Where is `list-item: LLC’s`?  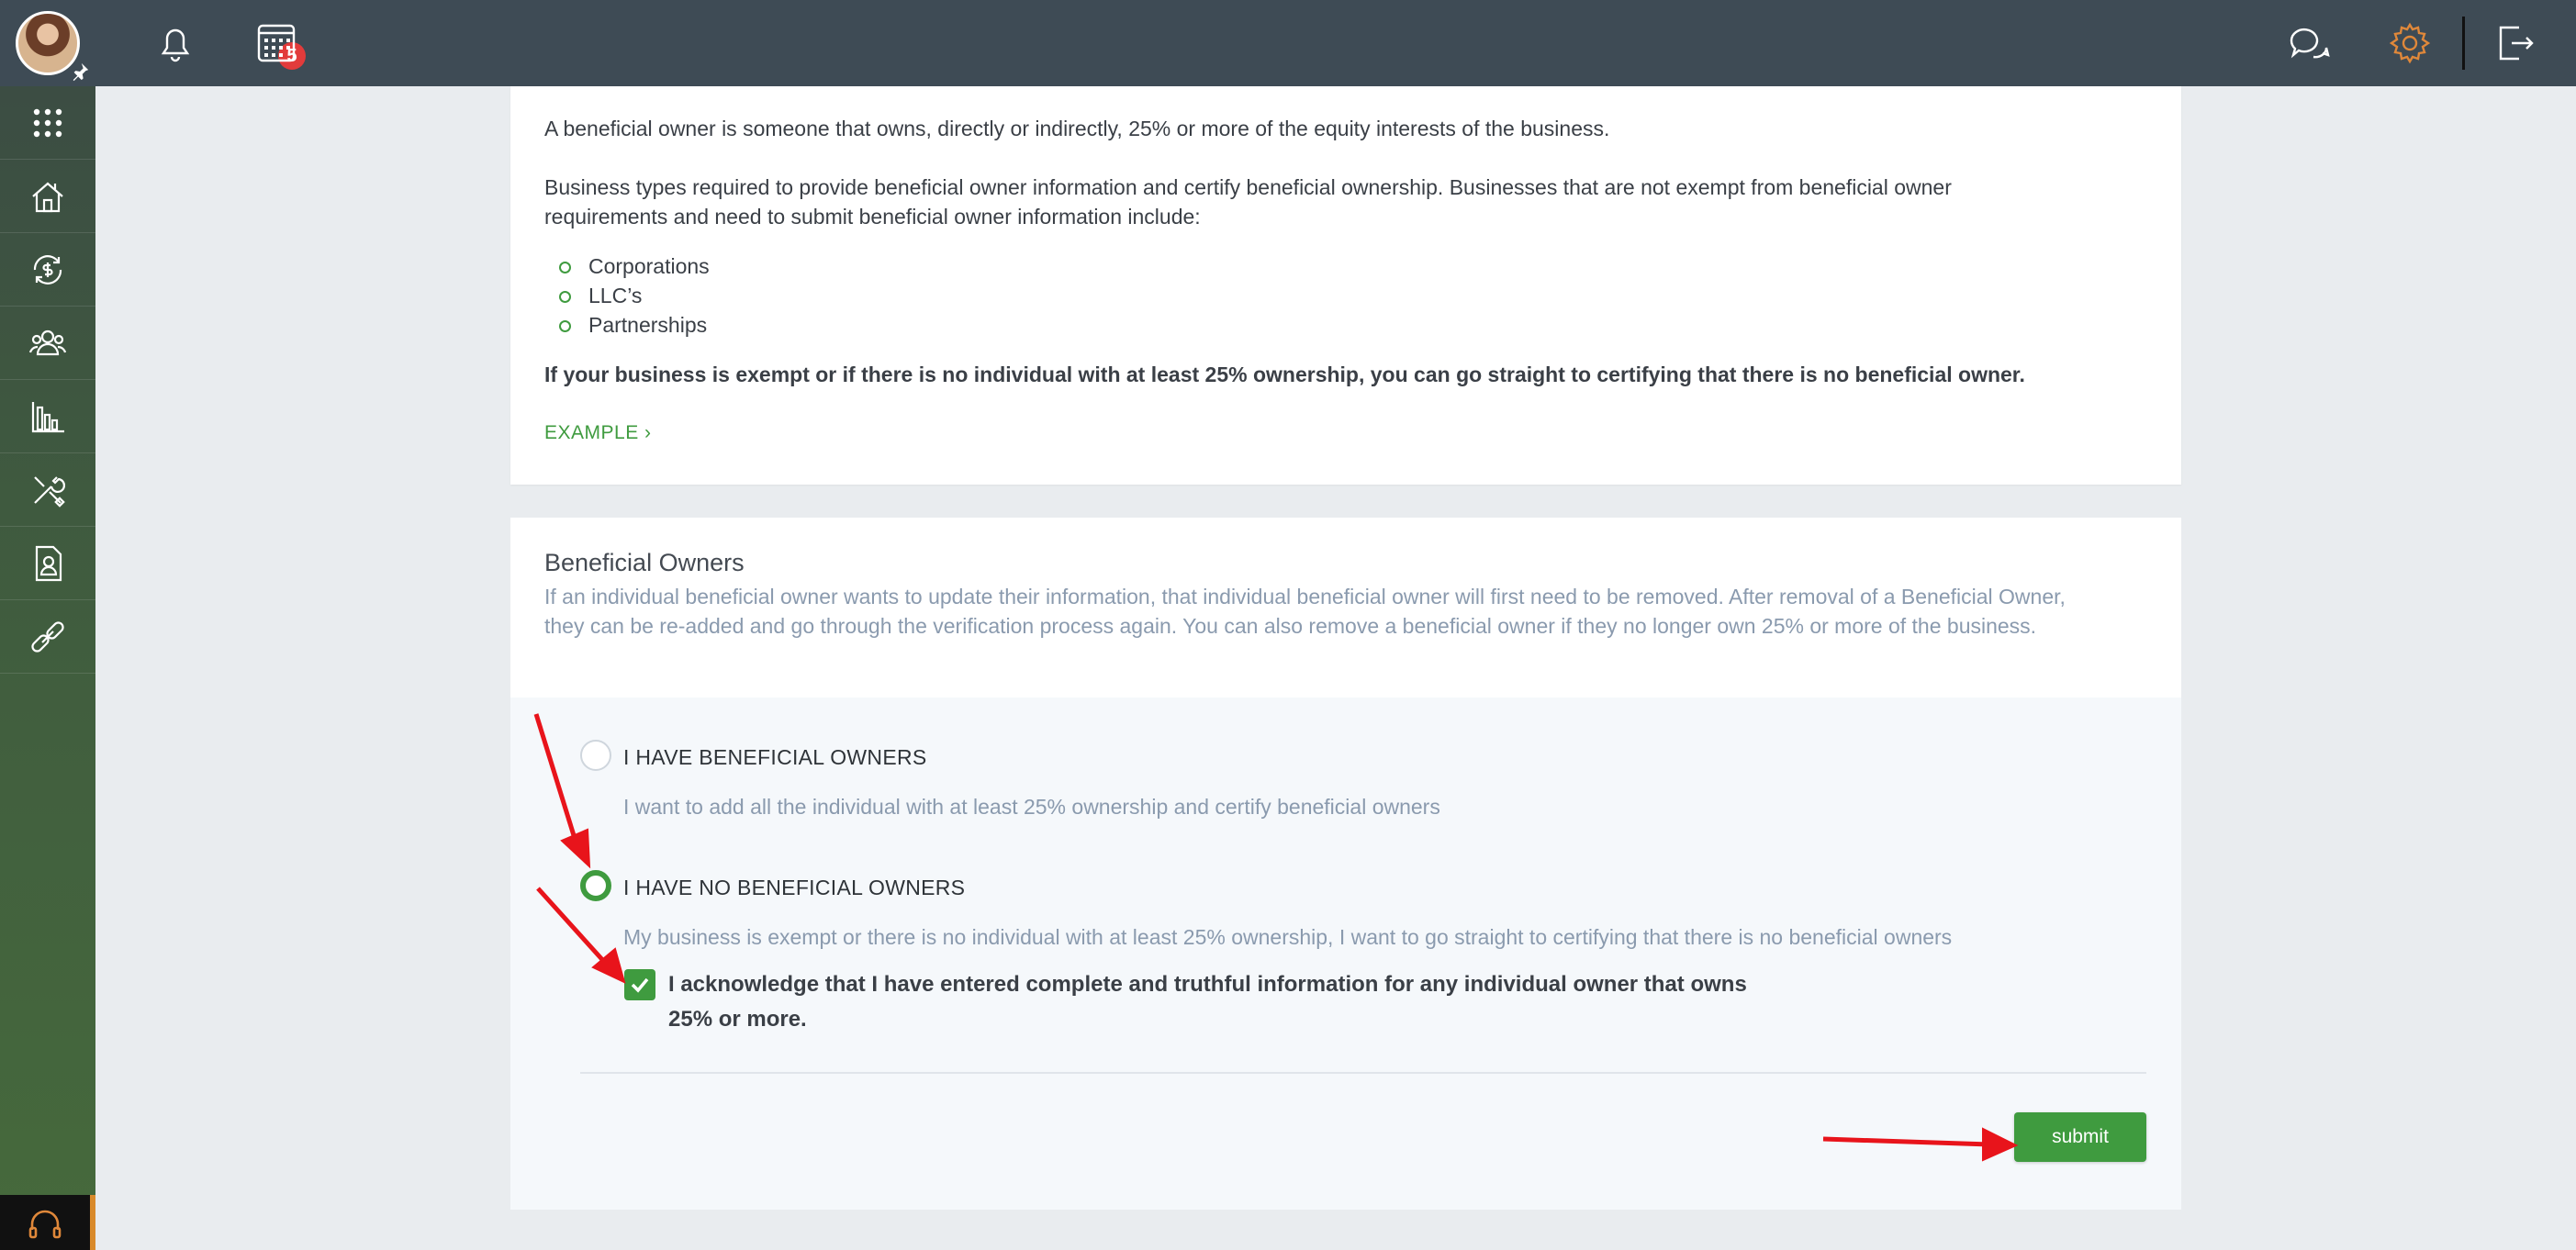 list-item: LLC’s is located at coordinates (627, 295).